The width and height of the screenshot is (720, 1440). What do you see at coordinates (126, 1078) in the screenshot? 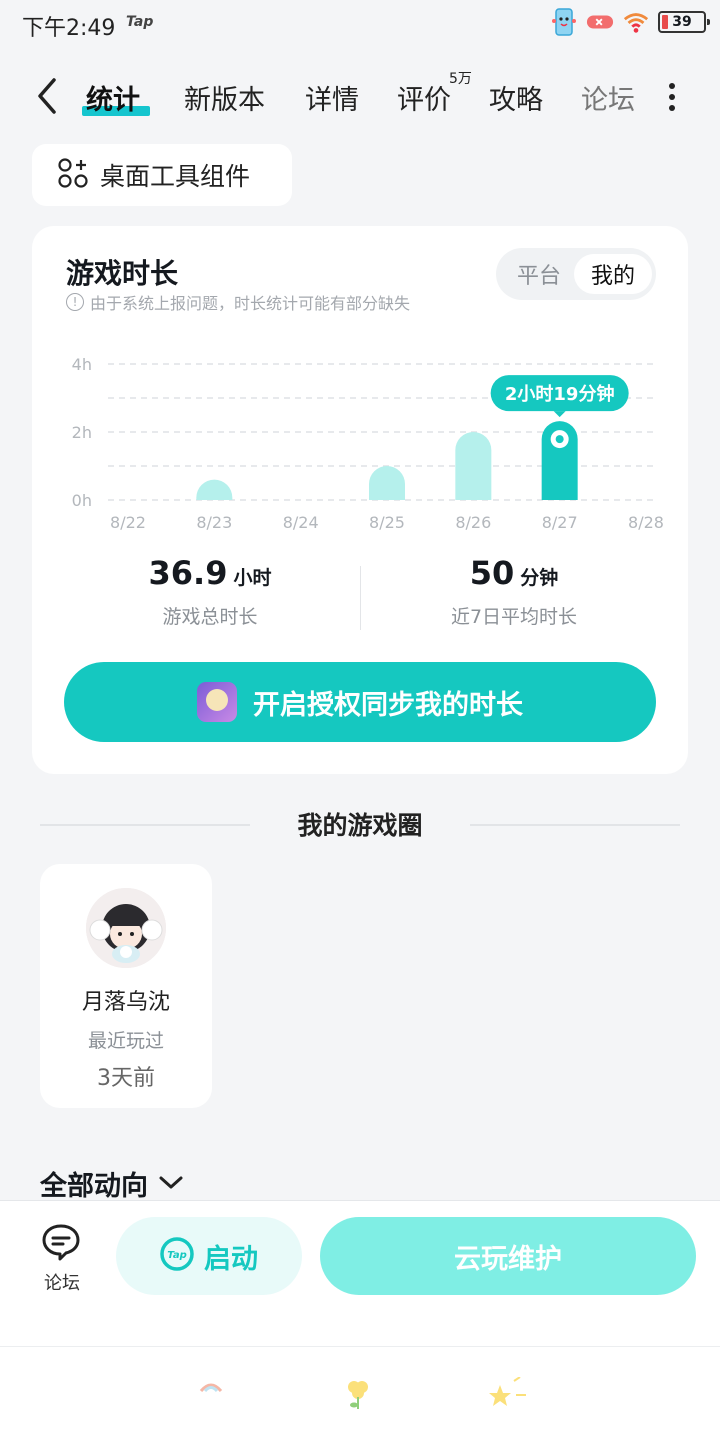
I see `friend-last-played: 3天前` at bounding box center [126, 1078].